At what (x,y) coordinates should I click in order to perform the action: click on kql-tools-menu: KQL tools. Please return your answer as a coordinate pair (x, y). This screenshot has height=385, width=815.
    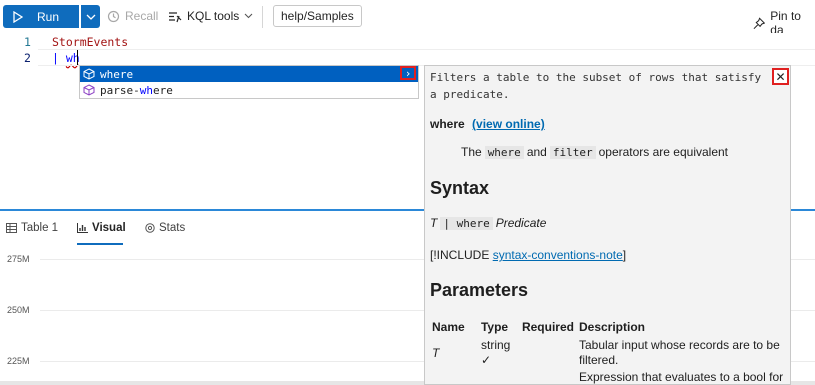
    Looking at the image, I should click on (210, 16).